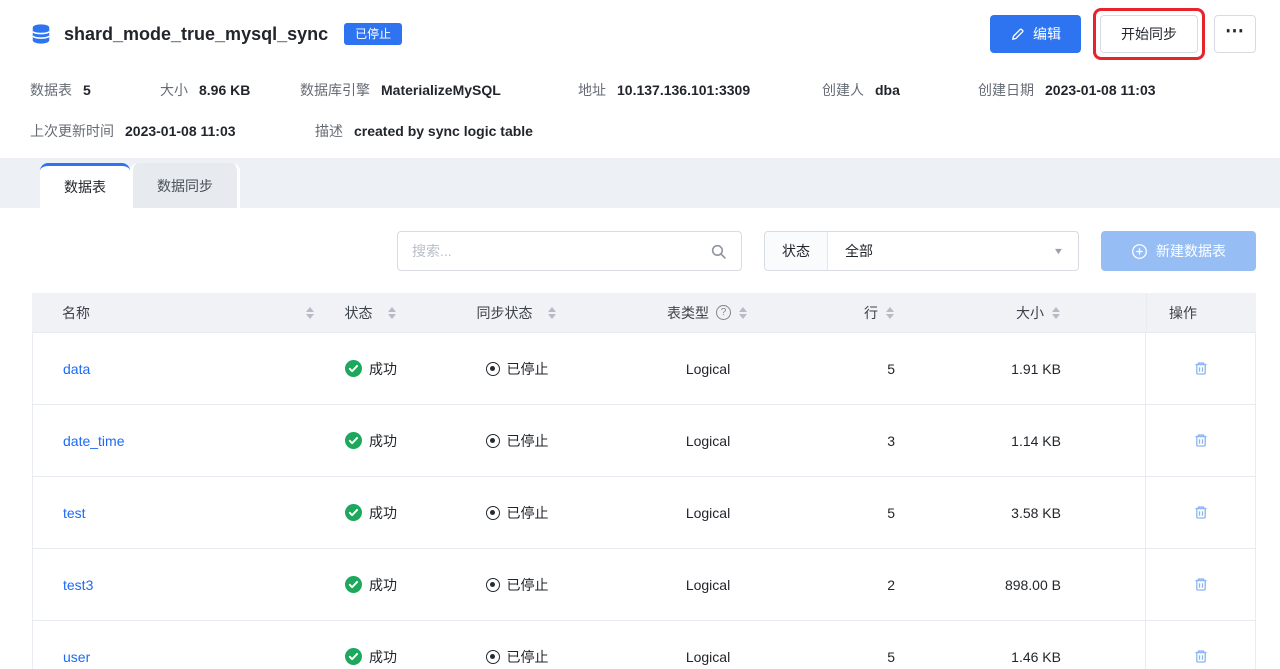 This screenshot has height=669, width=1280. What do you see at coordinates (78, 585) in the screenshot?
I see `table-name-link: test3` at bounding box center [78, 585].